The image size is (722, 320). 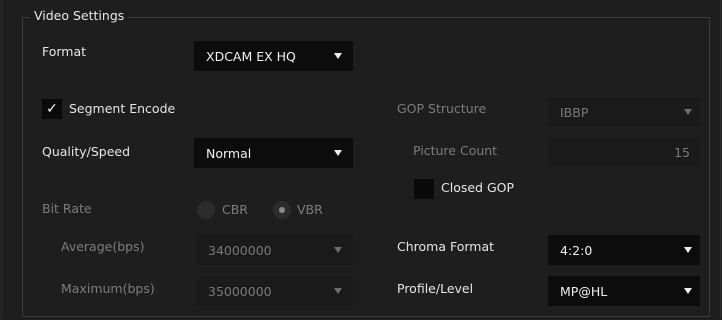 I want to click on profile-level-label: Profile/Level, so click(x=435, y=288).